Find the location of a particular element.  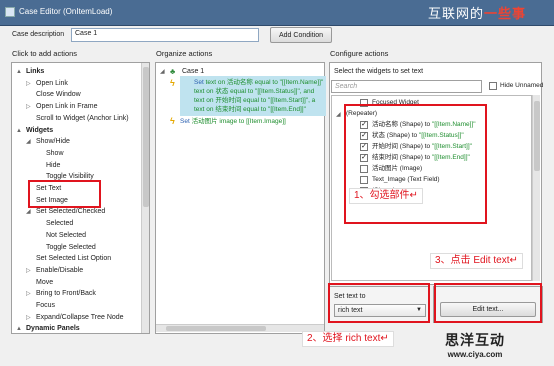

window-title: Case Editor (OnItemLoad) is located at coordinates (66, 11).